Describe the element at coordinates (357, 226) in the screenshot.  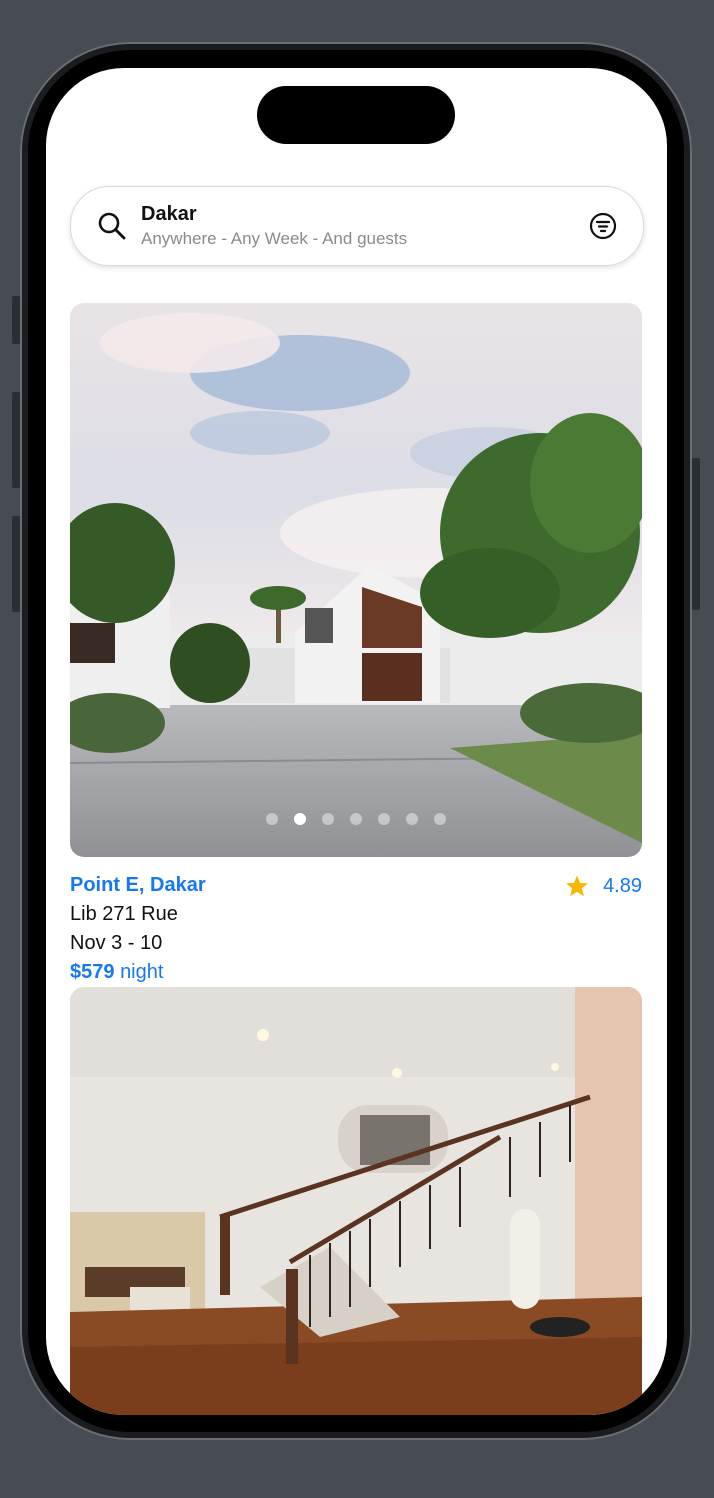
I see `search-bar: Dakar Anywhere - Any Week - And guests` at that location.